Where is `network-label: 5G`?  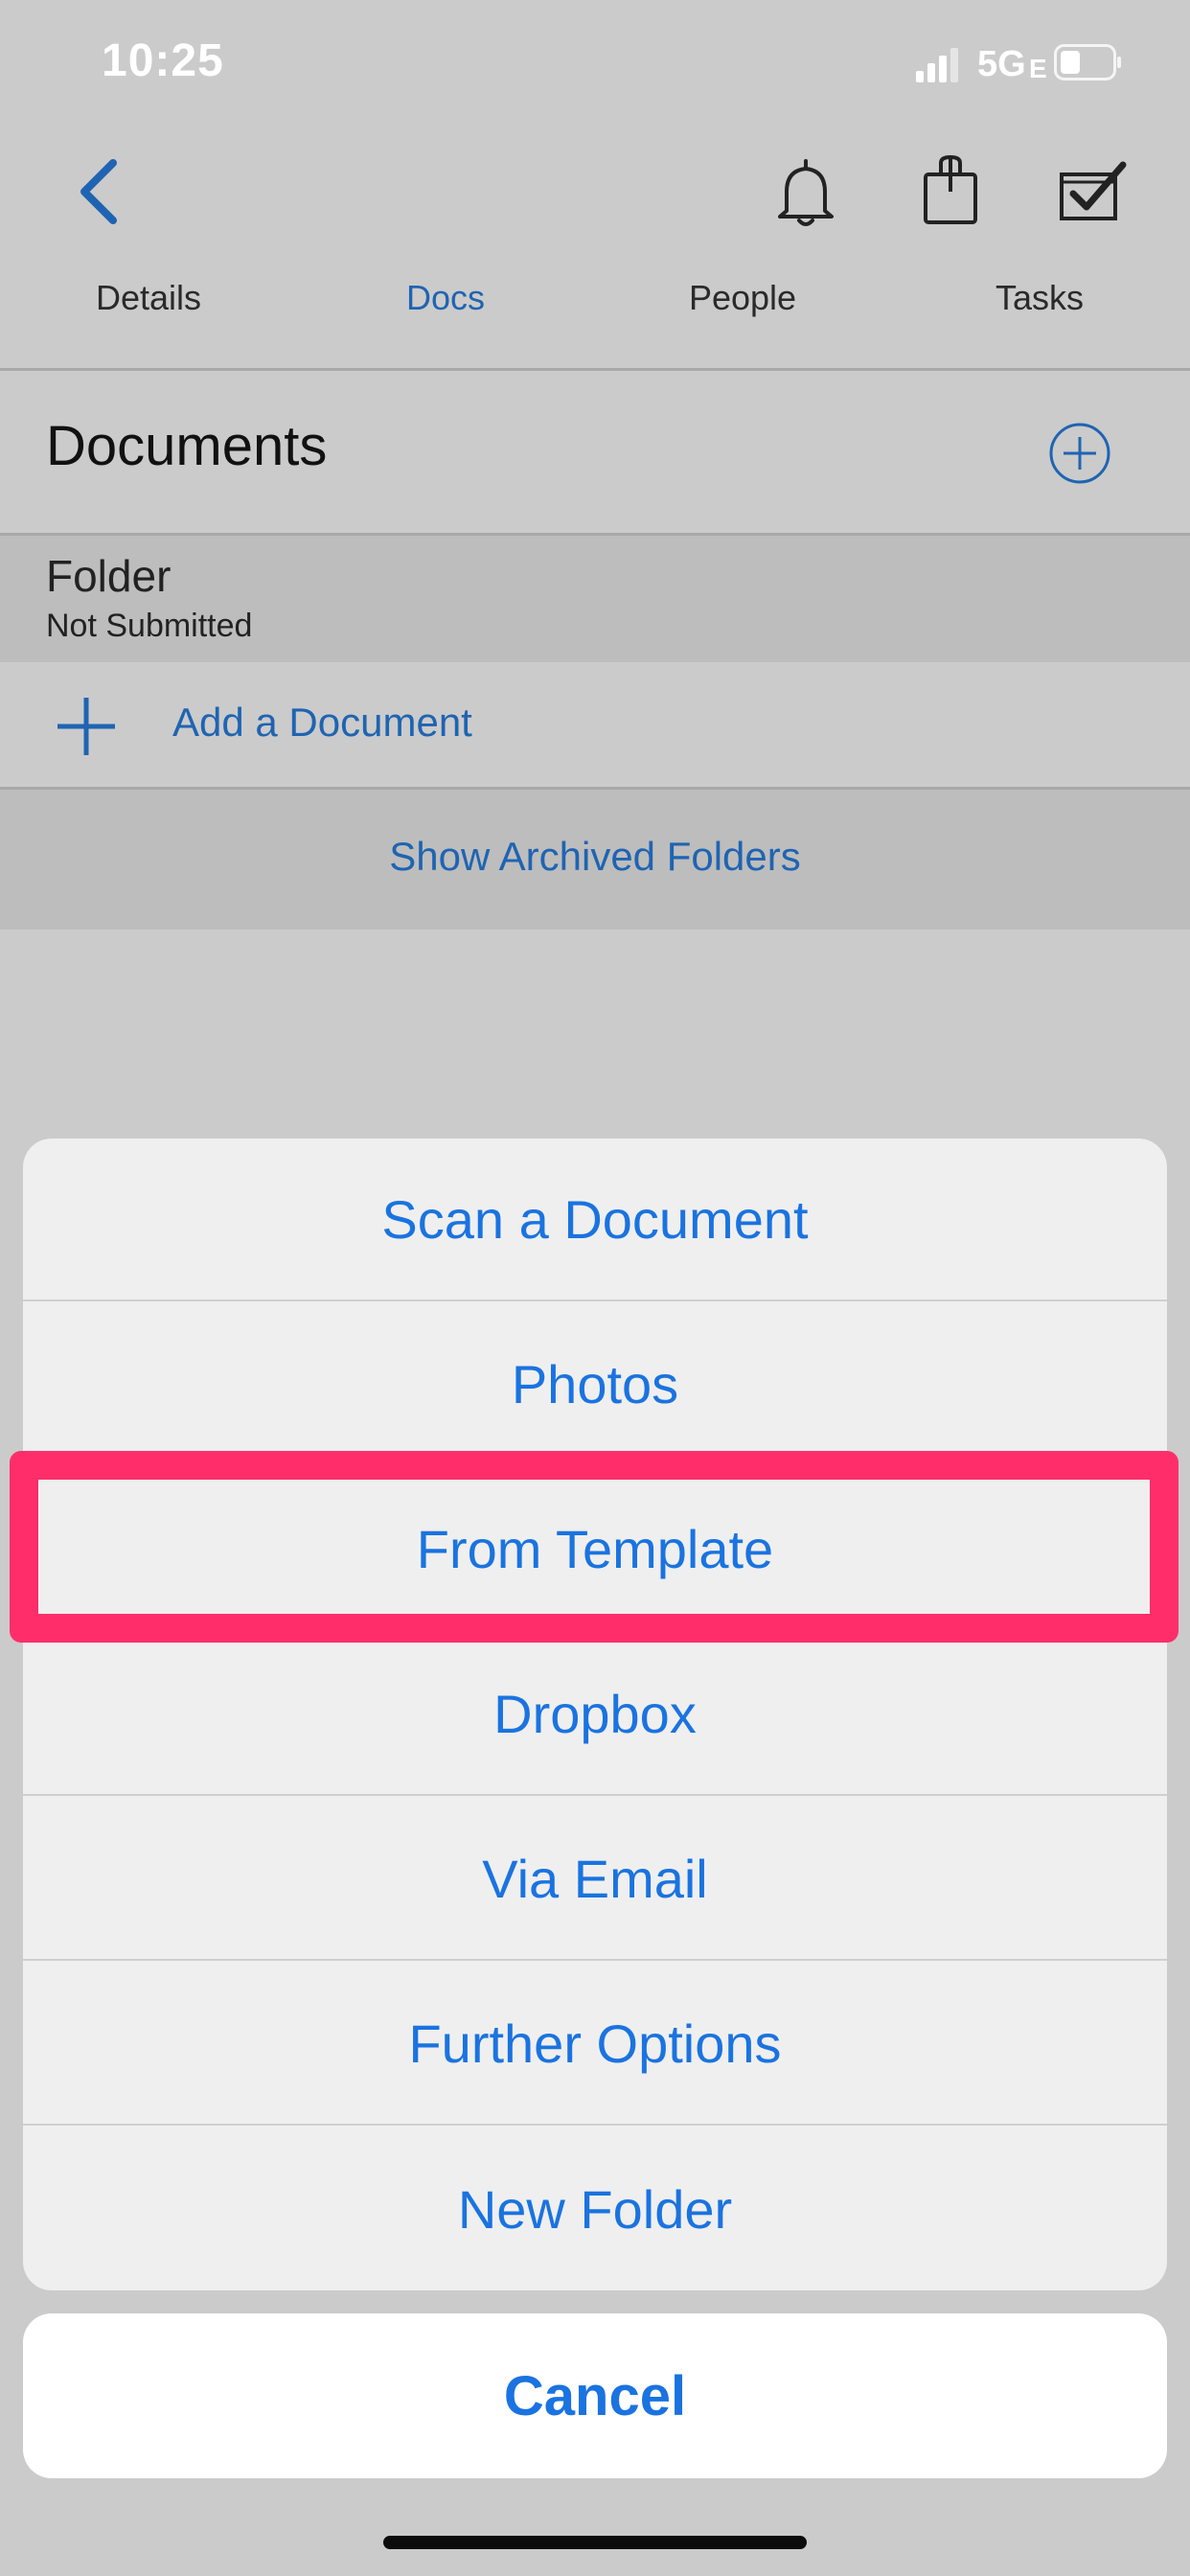 network-label: 5G is located at coordinates (1002, 64).